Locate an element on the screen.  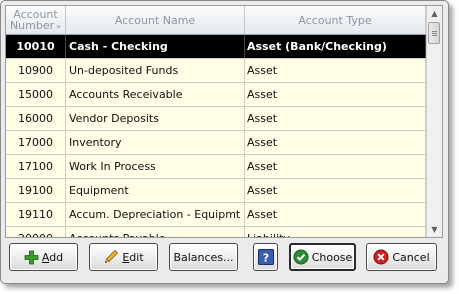
account-number-cell: 10900 is located at coordinates (36, 70).